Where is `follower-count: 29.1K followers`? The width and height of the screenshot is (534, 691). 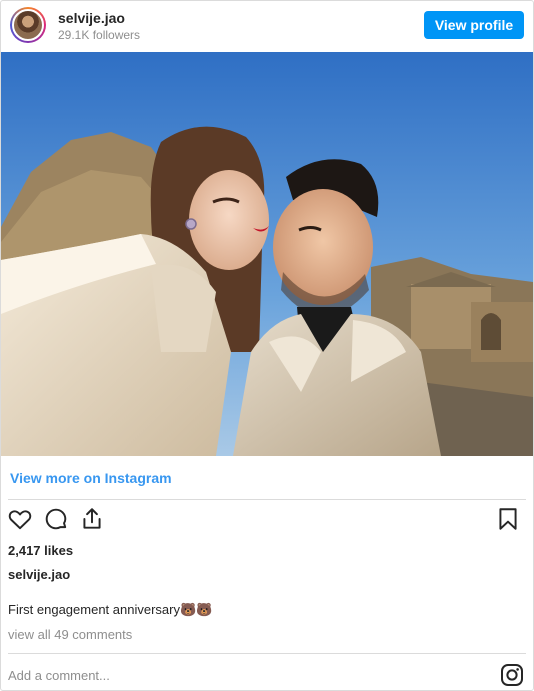
follower-count: 29.1K followers is located at coordinates (99, 35).